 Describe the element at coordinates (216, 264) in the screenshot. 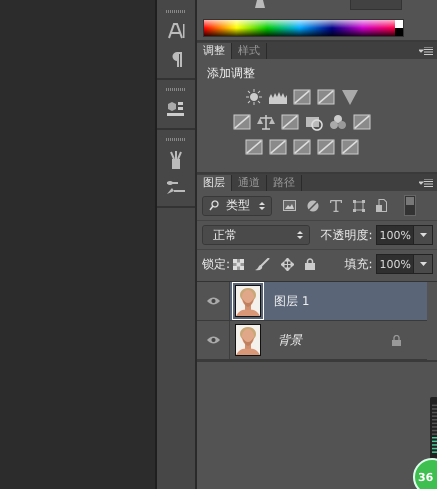

I see `lock-label: 锁定:` at that location.